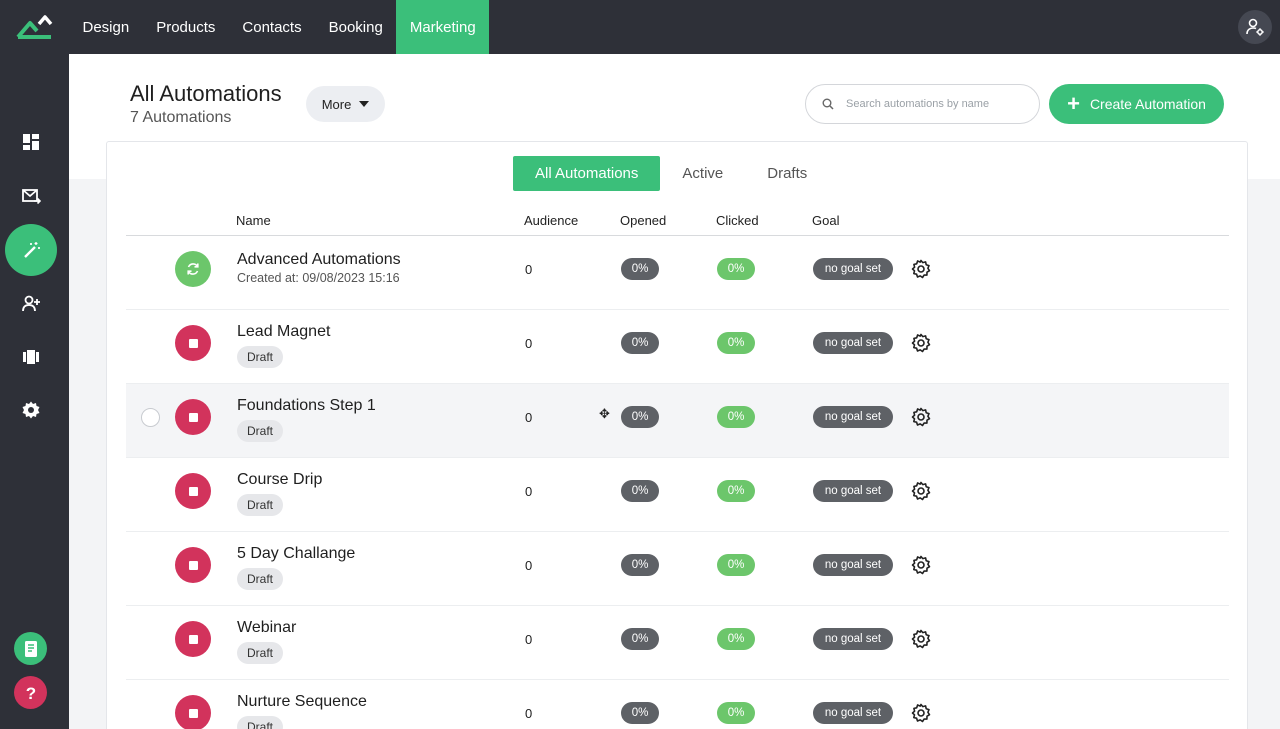 This screenshot has height=729, width=1280. What do you see at coordinates (677, 347) in the screenshot?
I see `table-row: Lead Magnet Draft 0 0% 0% no goal set` at bounding box center [677, 347].